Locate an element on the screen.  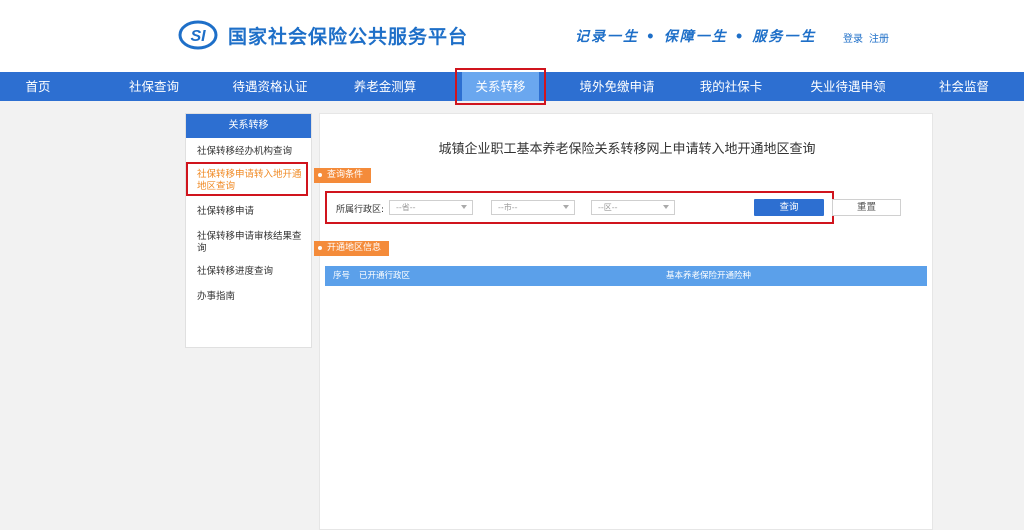
query-section-tag: 查询条件 is located at coordinates (343, 175).